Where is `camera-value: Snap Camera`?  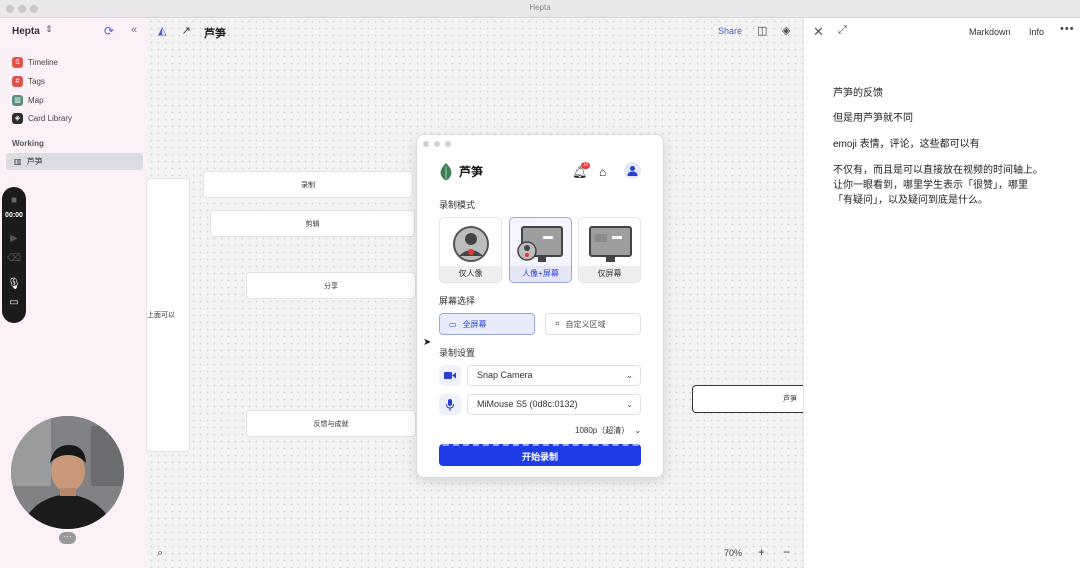
camera-value: Snap Camera is located at coordinates (505, 375).